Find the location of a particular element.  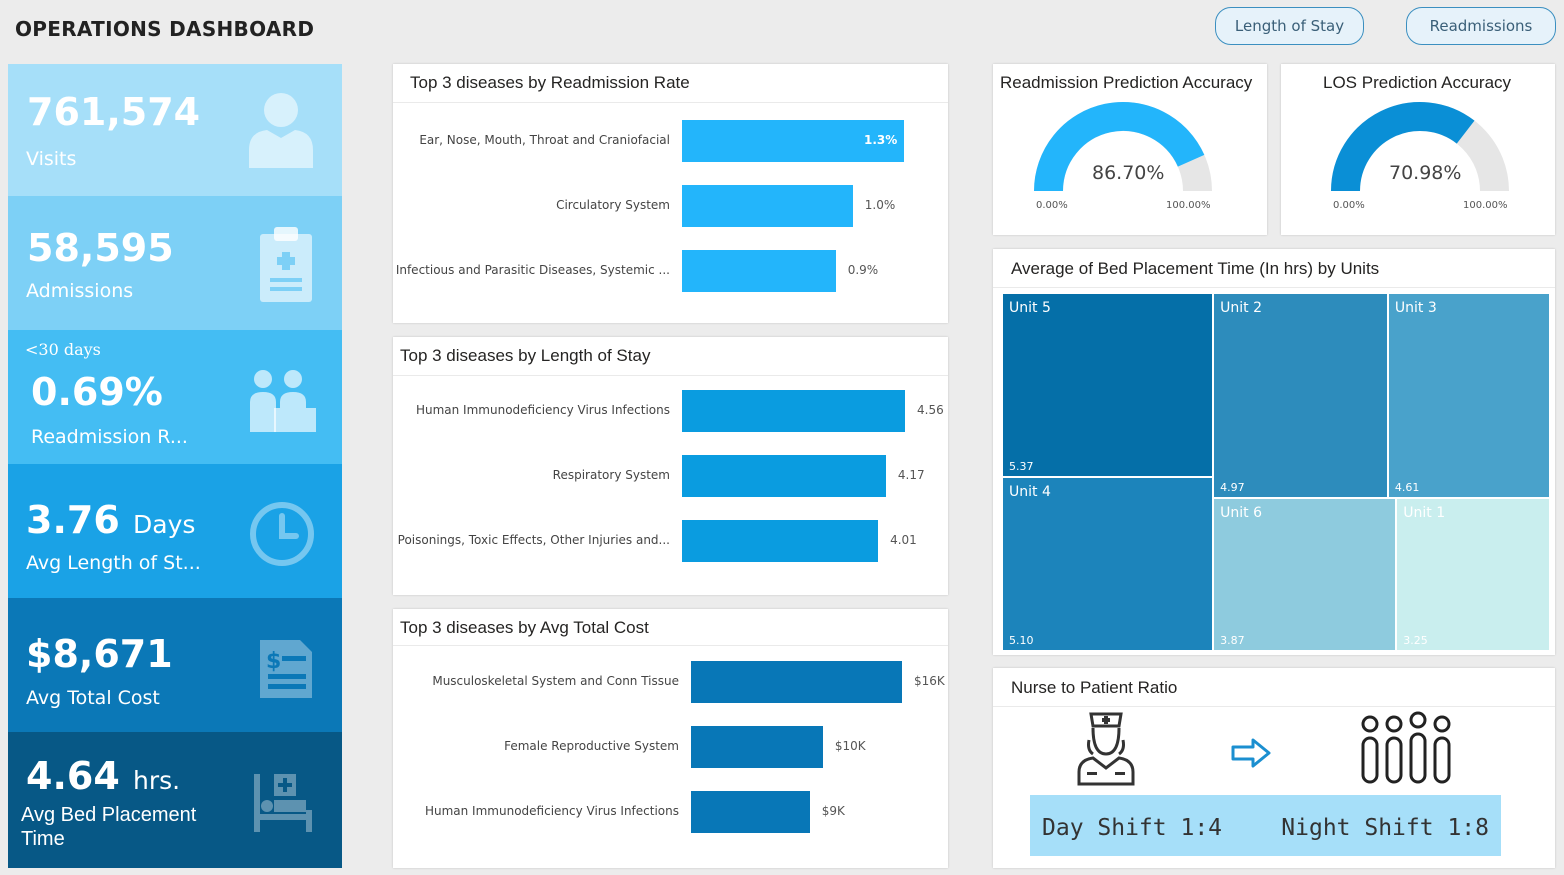

day-shift-ratio: Day Shift 1:4 is located at coordinates (1132, 828).